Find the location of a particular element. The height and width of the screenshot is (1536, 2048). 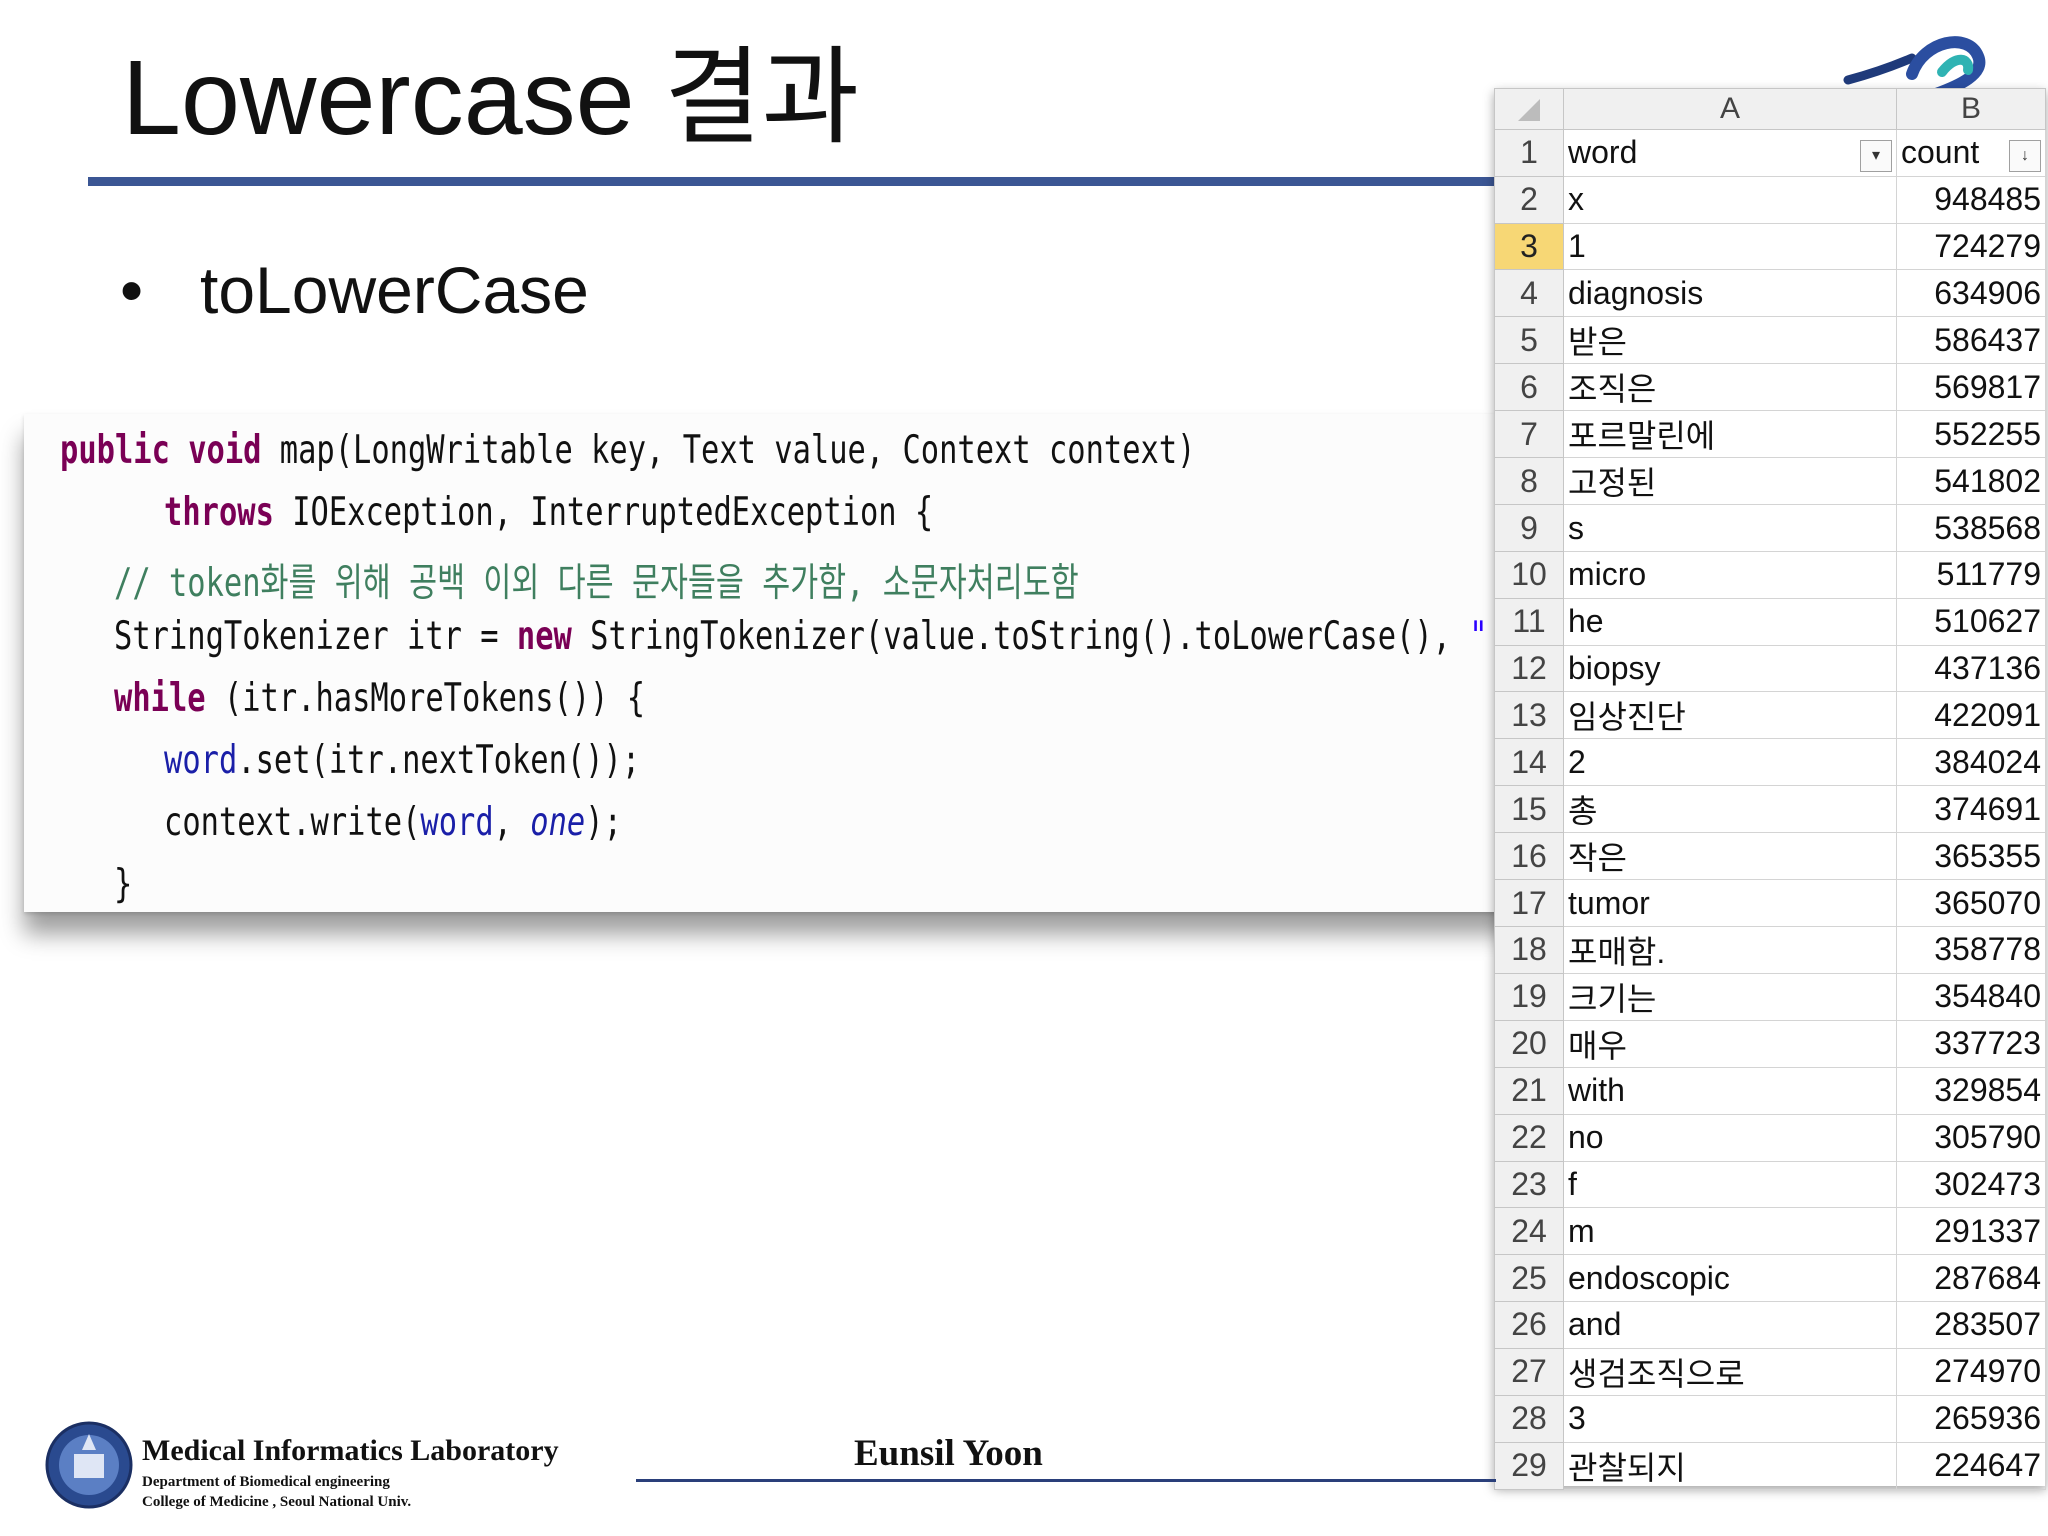

cell-word: 임상진단 is located at coordinates (1730, 715).